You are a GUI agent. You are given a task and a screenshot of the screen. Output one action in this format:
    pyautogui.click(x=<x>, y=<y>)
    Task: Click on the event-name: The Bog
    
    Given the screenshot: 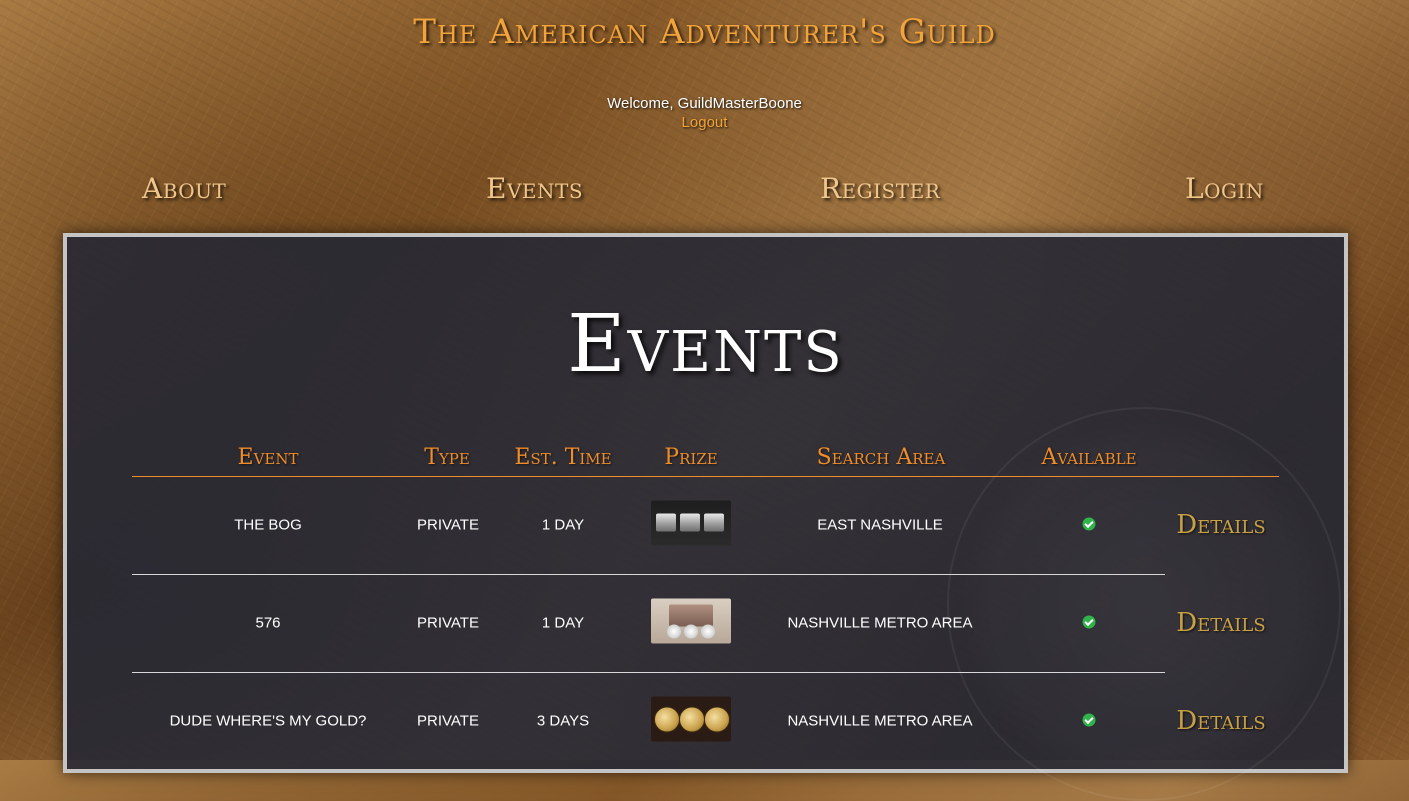 What is the action you would take?
    pyautogui.click(x=268, y=525)
    